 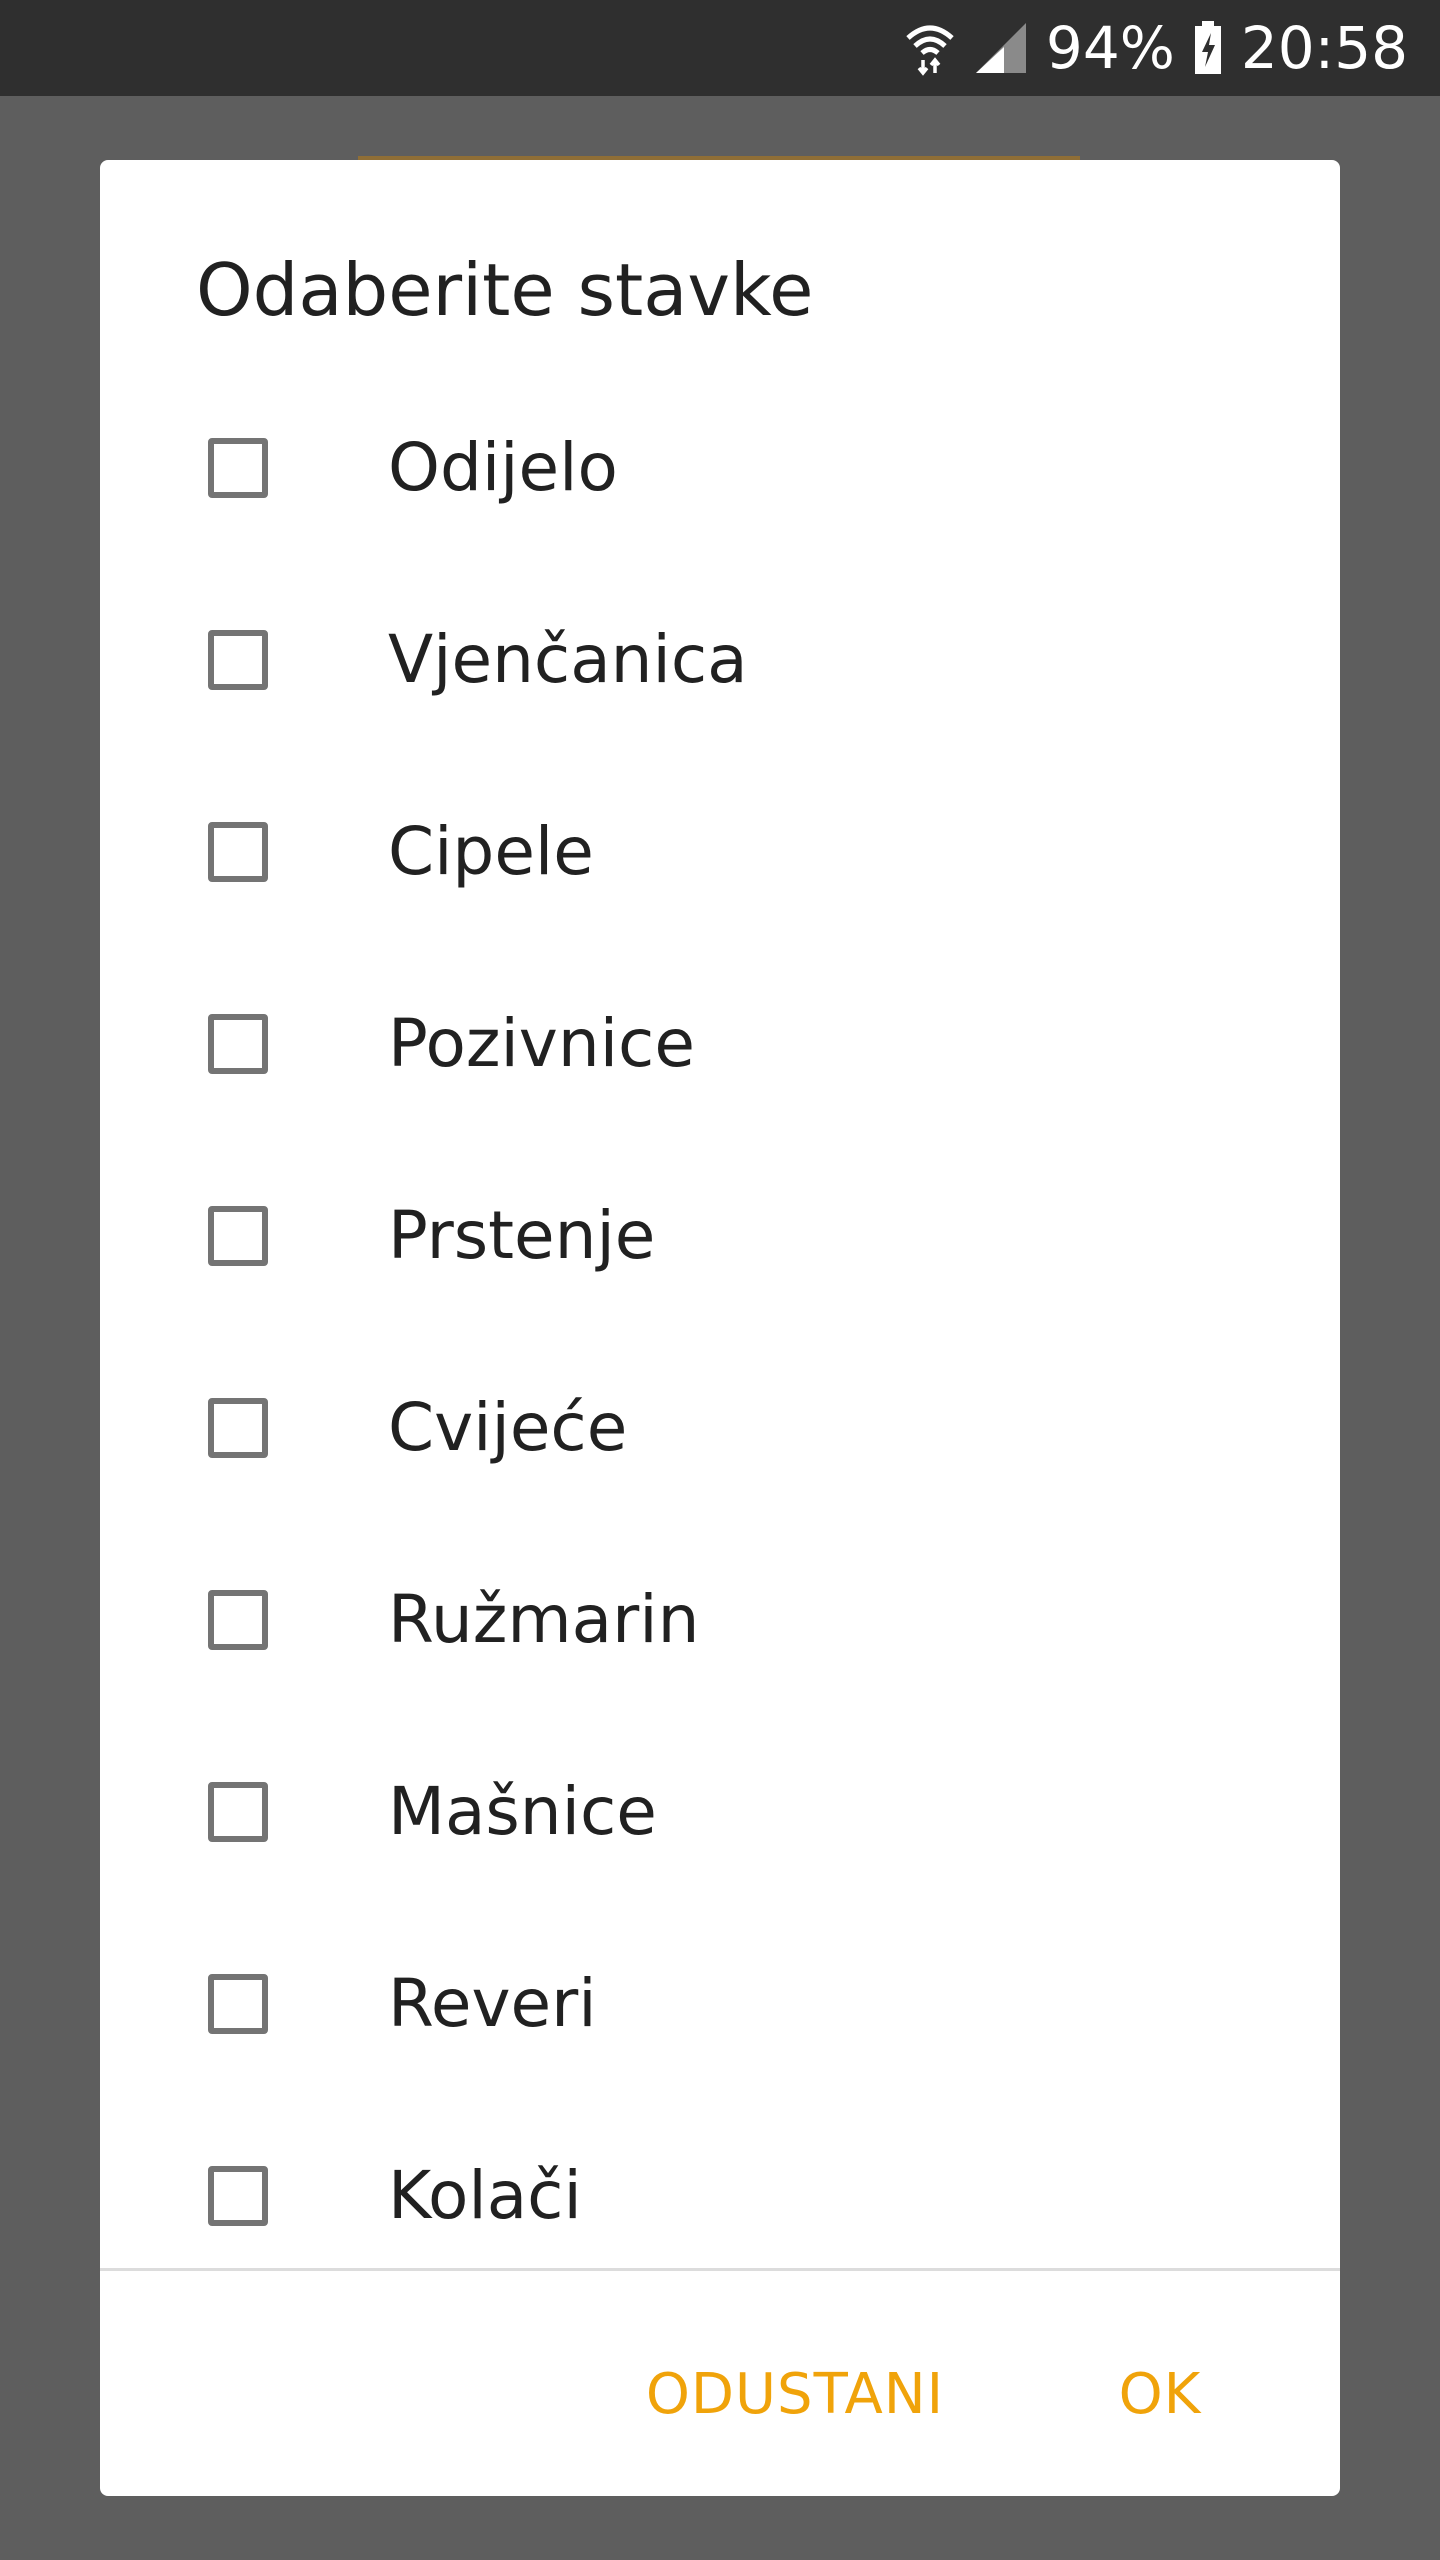 What do you see at coordinates (720, 1240) in the screenshot?
I see `list-item: Prstenje` at bounding box center [720, 1240].